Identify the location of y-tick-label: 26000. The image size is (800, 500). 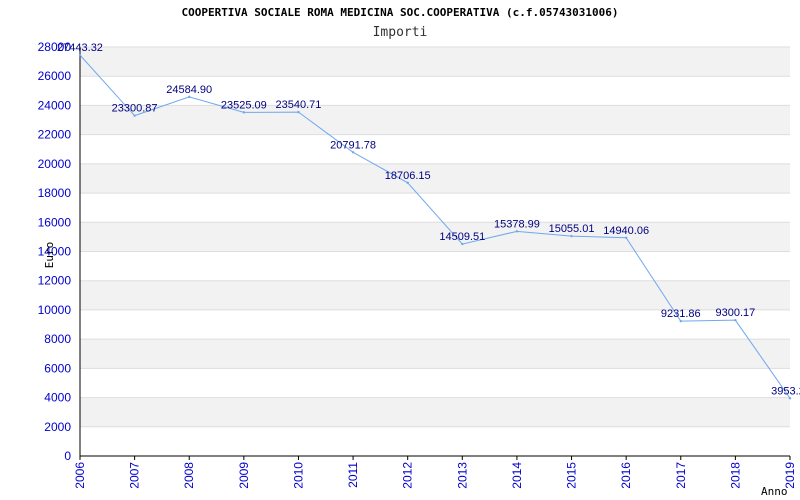
(55, 76).